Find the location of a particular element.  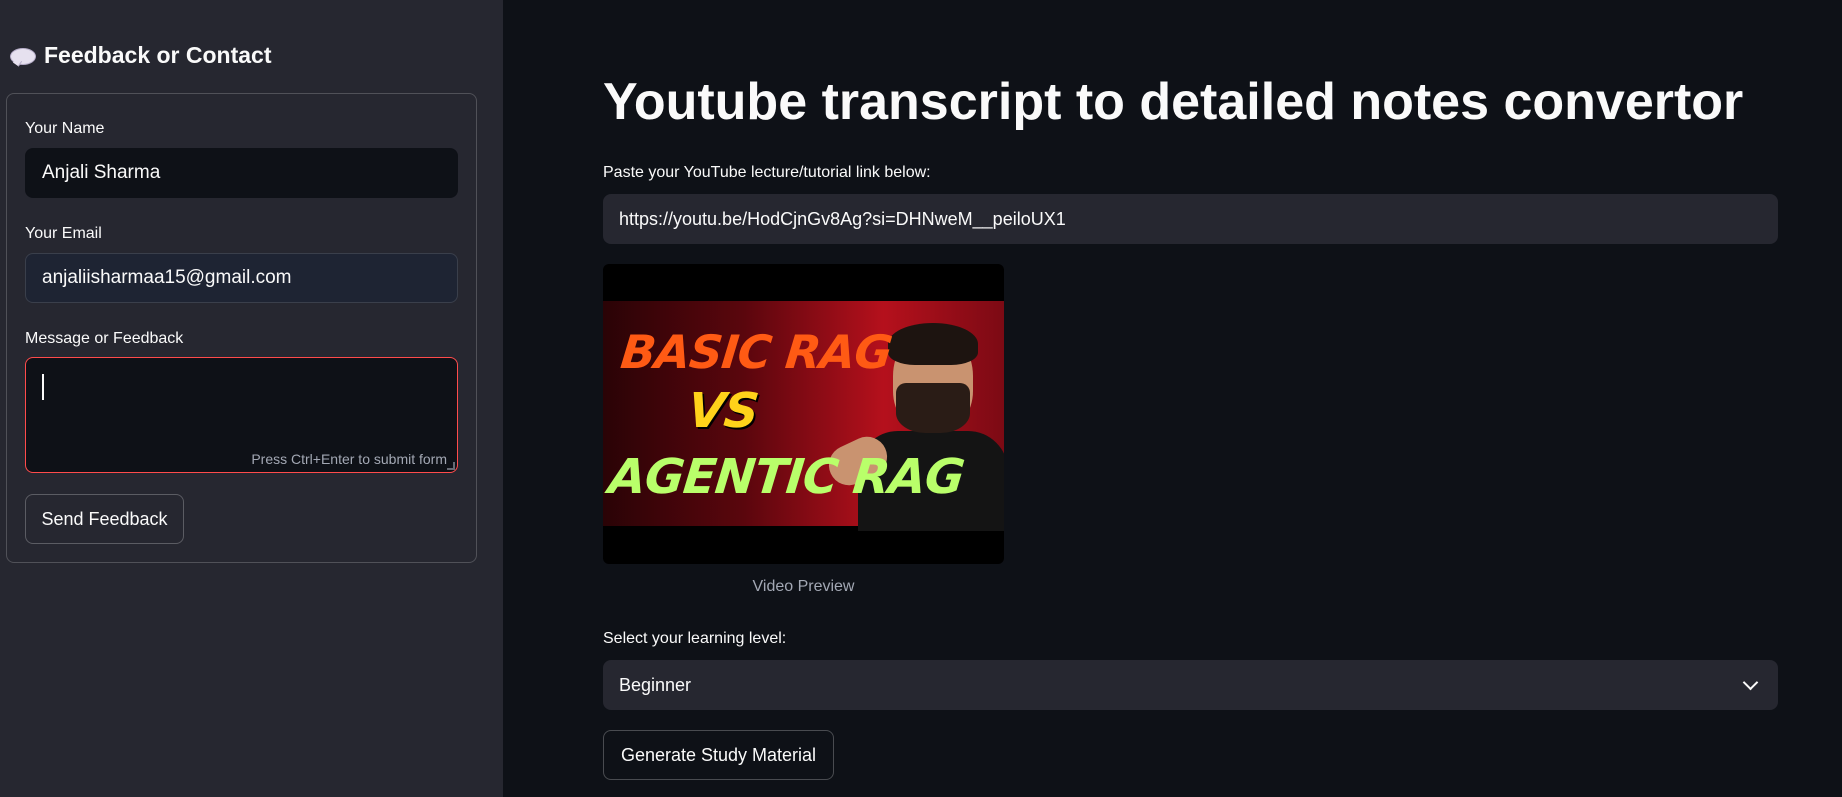

video-thumbnail: BASIC RAG VS AGENTIC RAG is located at coordinates (803, 414).